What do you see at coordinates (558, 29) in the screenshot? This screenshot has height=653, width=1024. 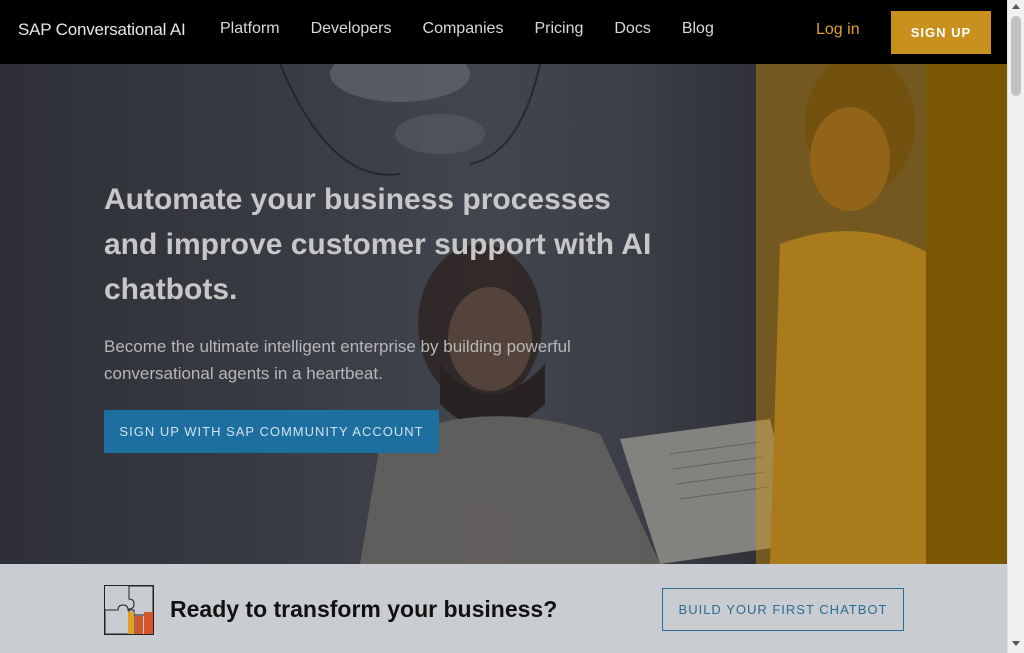 I see `nav-link-pricing: Pricing` at bounding box center [558, 29].